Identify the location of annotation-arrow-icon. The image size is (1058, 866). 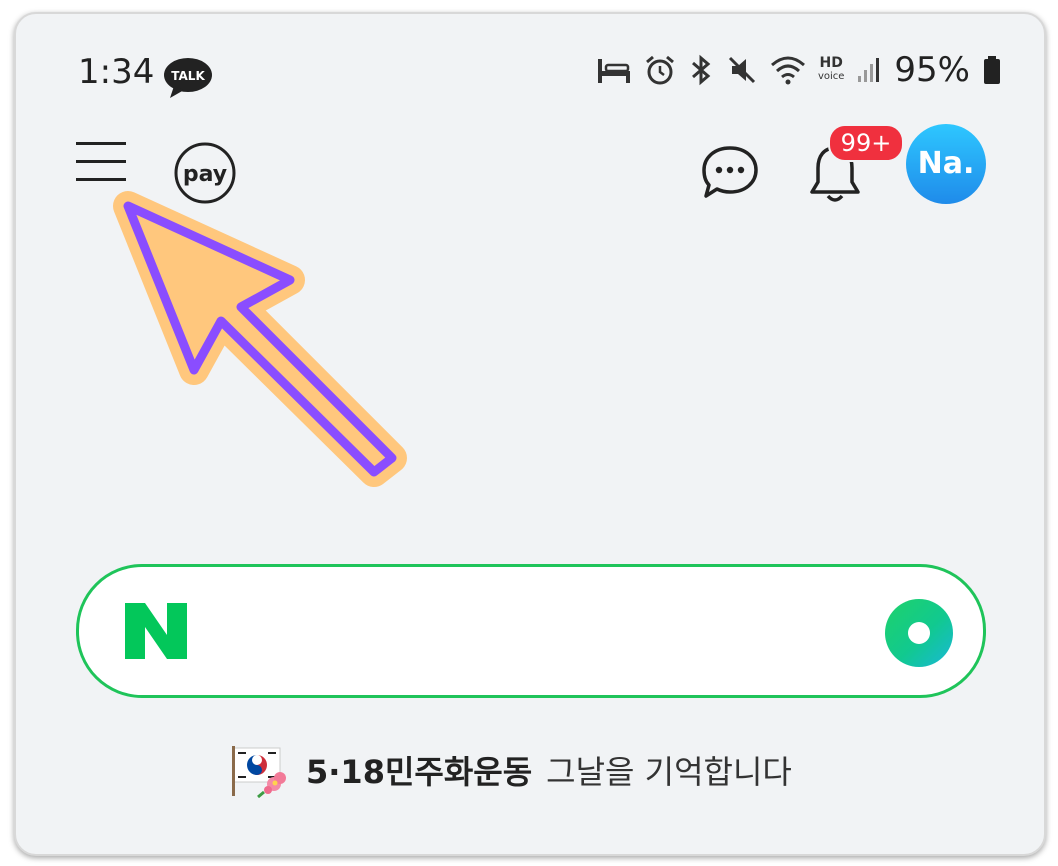
(260, 339).